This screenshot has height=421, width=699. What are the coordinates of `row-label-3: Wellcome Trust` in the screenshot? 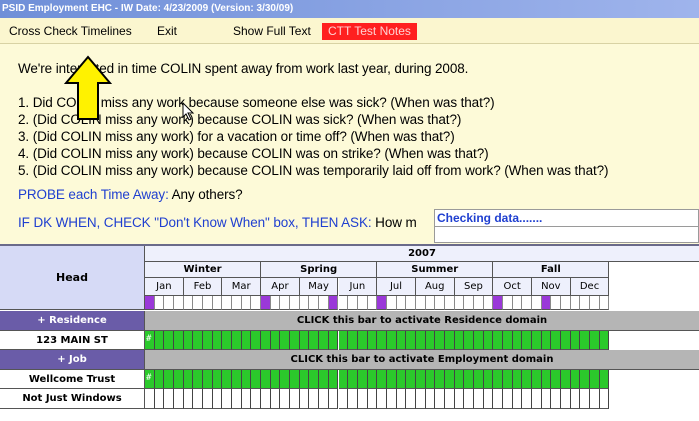 It's located at (72, 379).